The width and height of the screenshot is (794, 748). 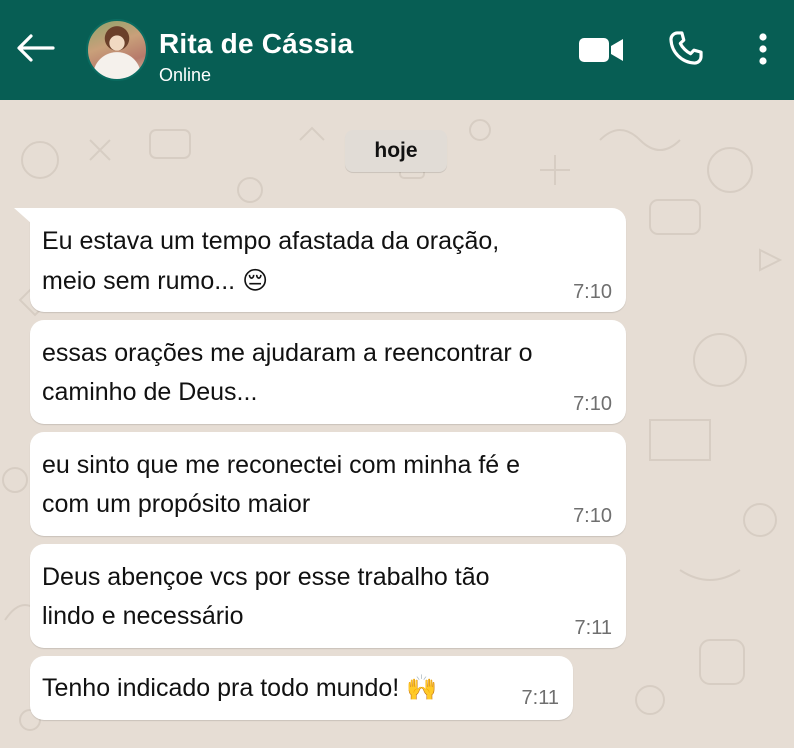 I want to click on more-vert-icon, so click(x=763, y=49).